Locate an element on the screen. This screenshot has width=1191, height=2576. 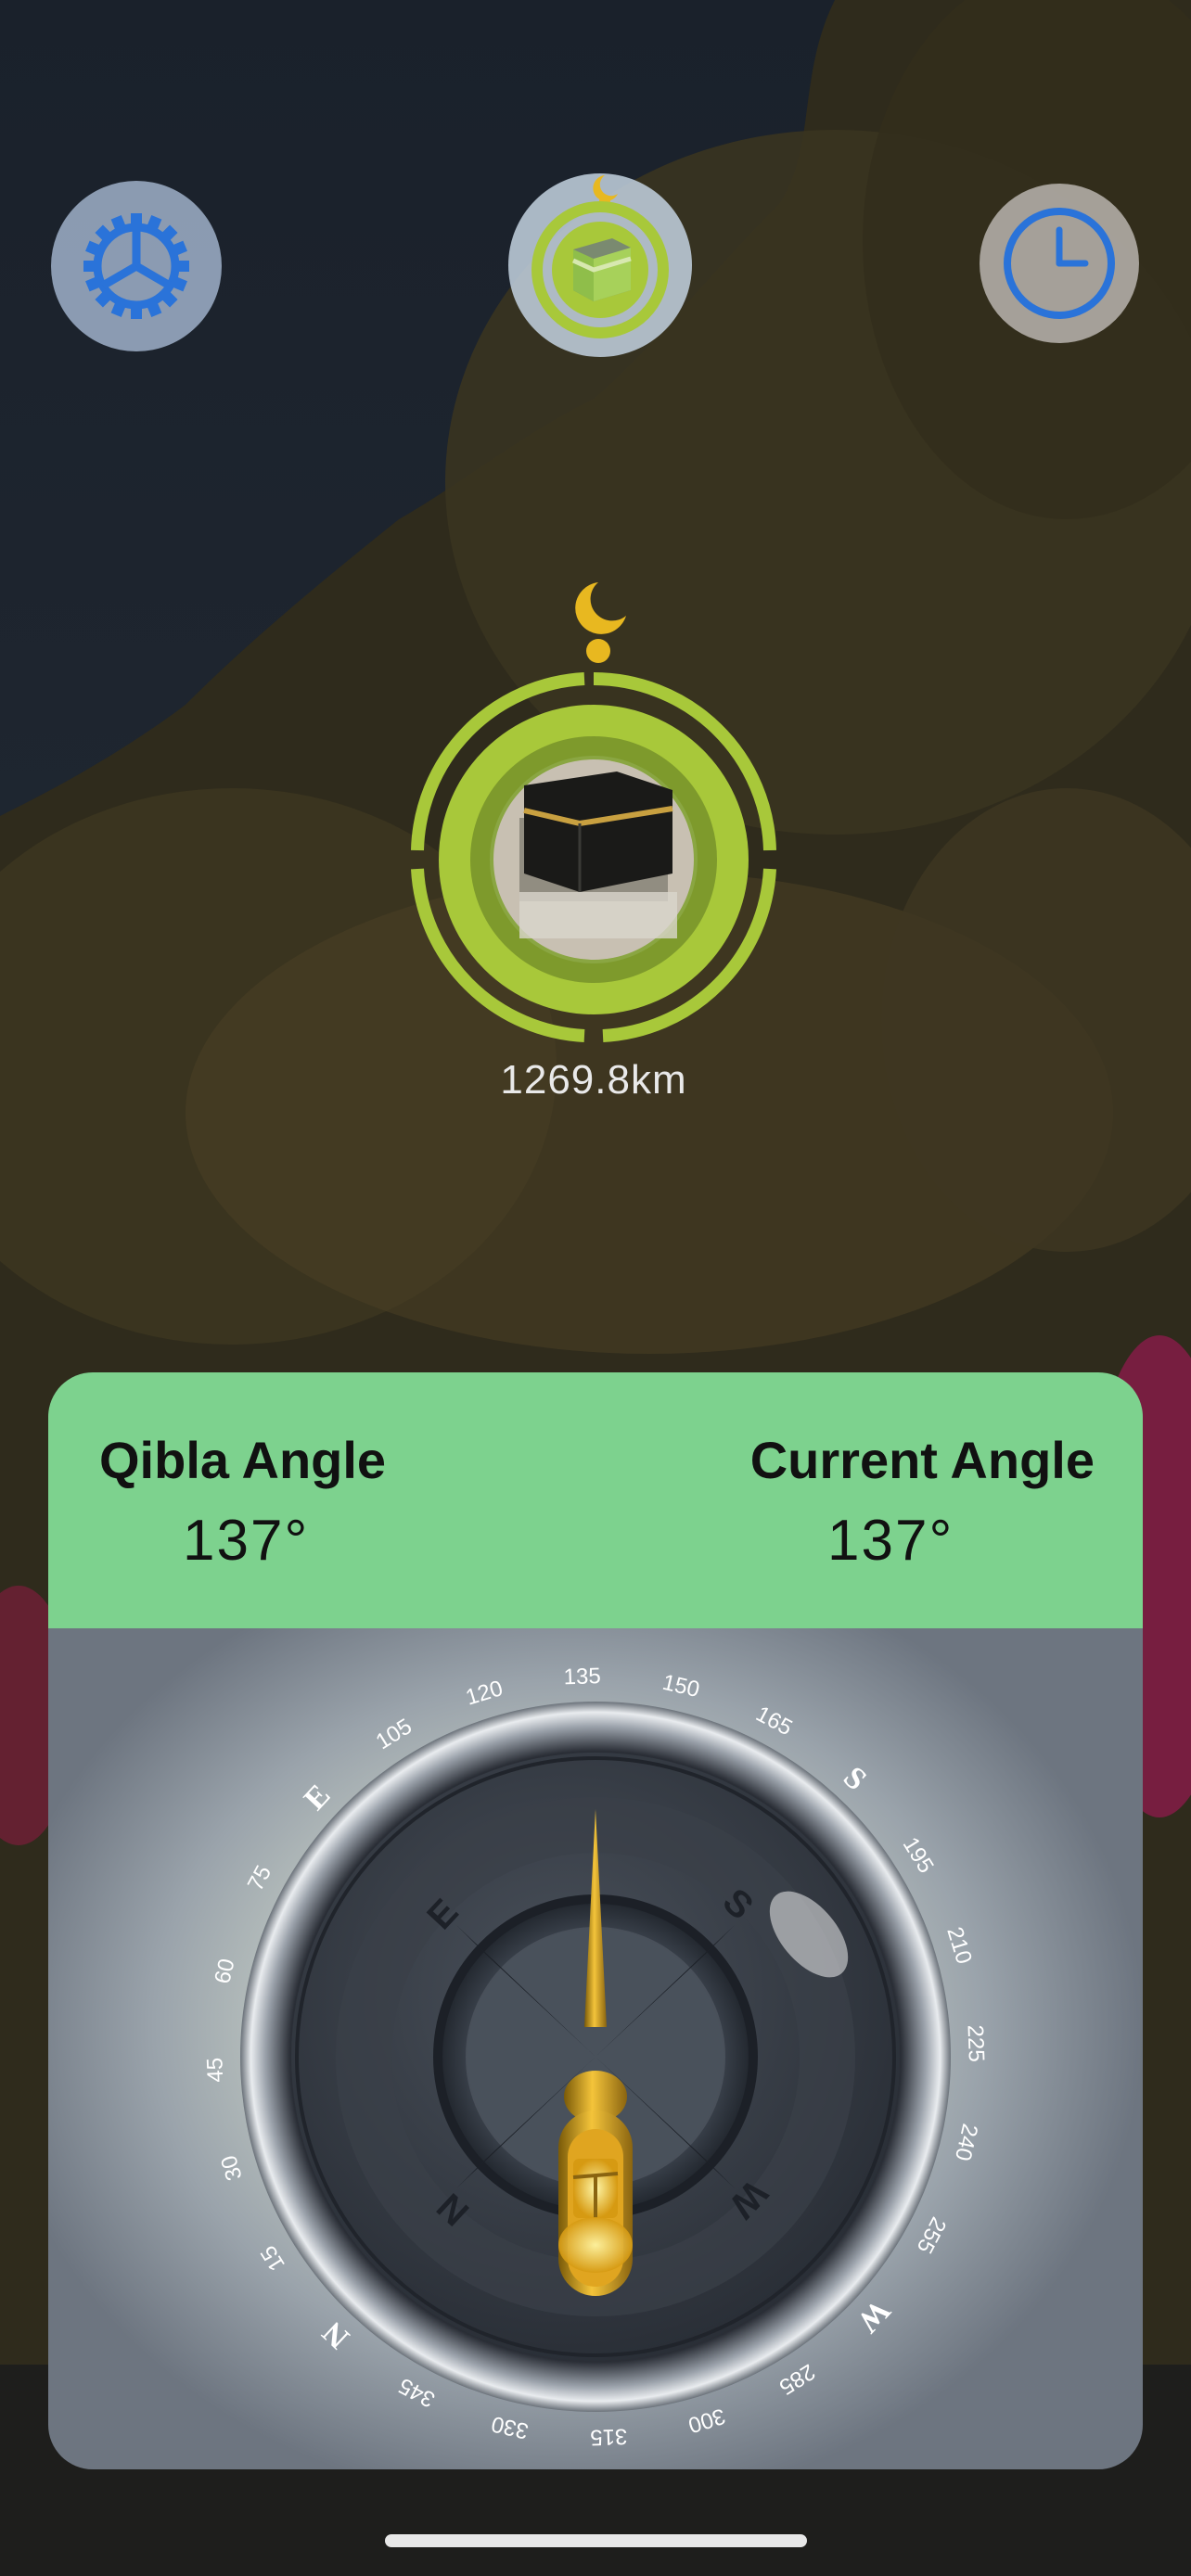
compass-tick-label: 60 is located at coordinates (224, 1971).